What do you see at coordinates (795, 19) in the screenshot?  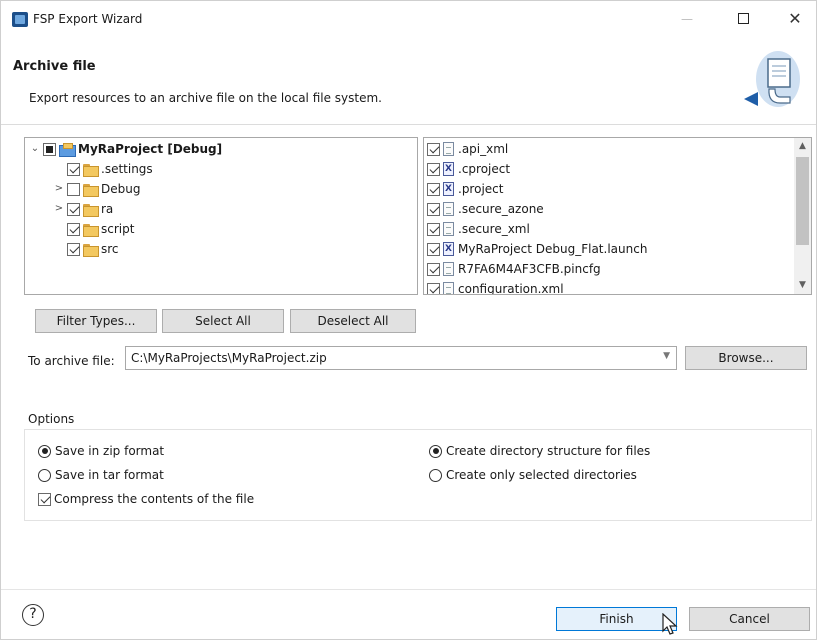 I see `close-button: ✕` at bounding box center [795, 19].